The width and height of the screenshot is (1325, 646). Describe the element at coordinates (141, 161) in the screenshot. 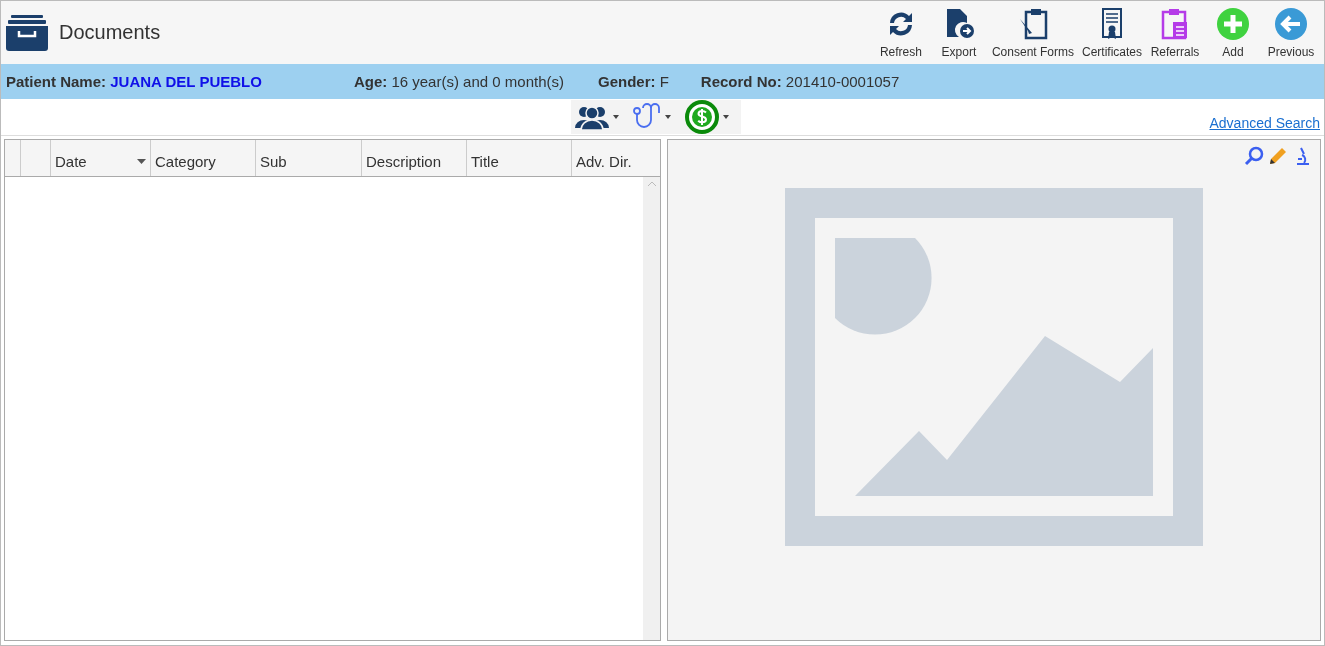

I see `sort-caret-icon` at that location.